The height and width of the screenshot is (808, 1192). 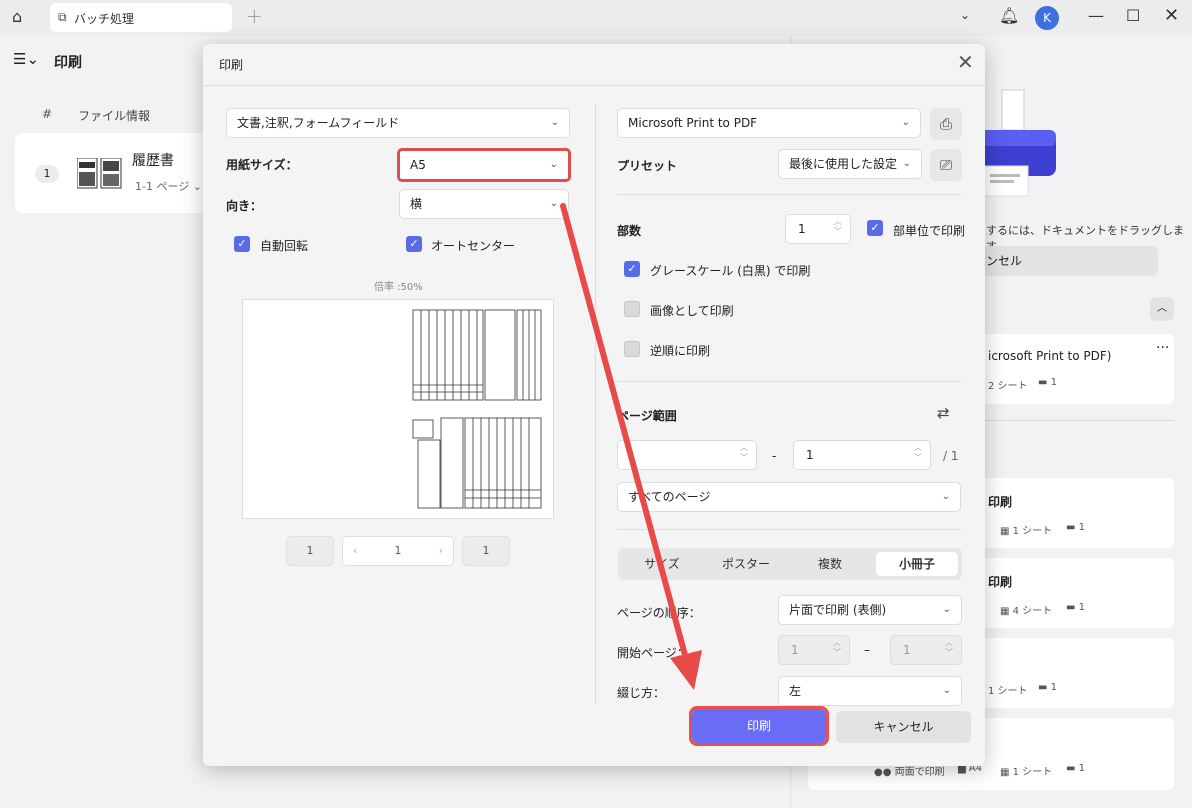 What do you see at coordinates (686, 670) in the screenshot?
I see `annotation-arrow-head` at bounding box center [686, 670].